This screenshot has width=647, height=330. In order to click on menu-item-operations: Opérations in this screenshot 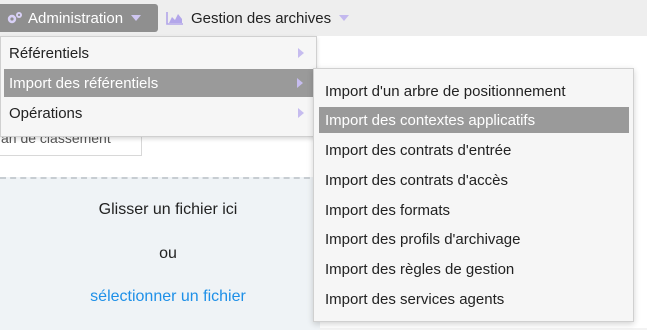, I will do `click(157, 113)`.